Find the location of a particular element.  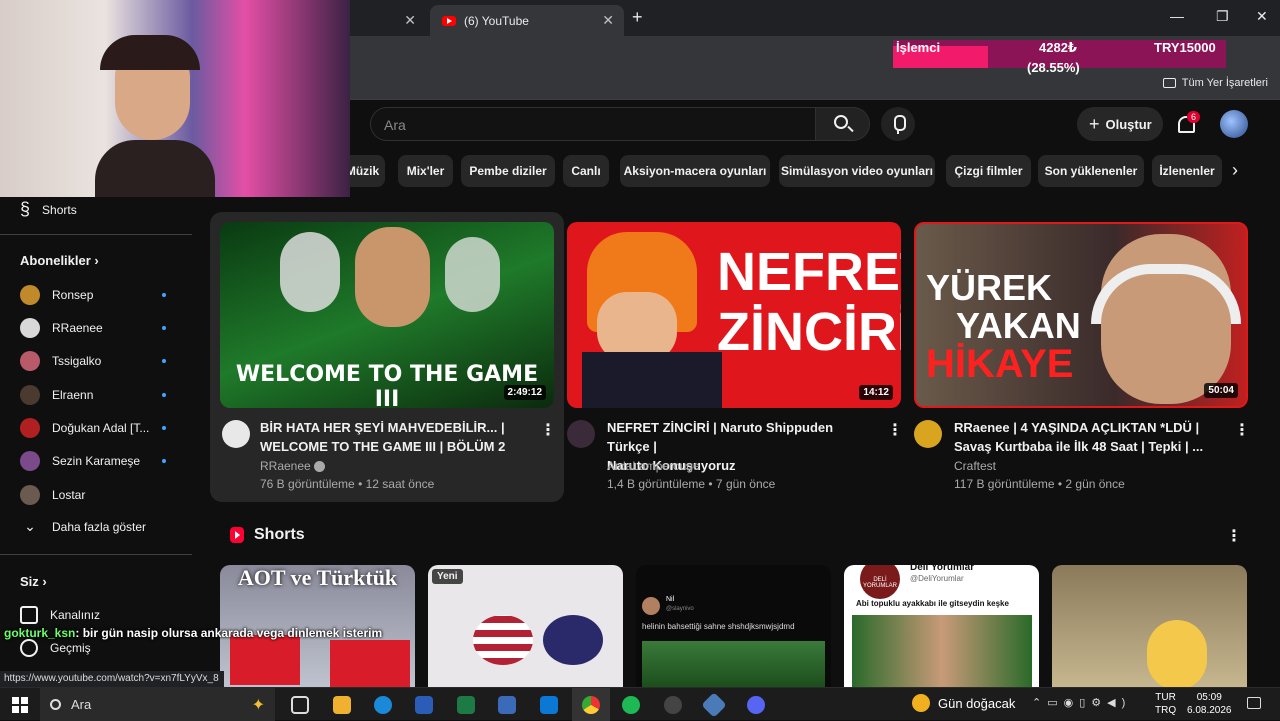

chrome-icon is located at coordinates (591, 705).